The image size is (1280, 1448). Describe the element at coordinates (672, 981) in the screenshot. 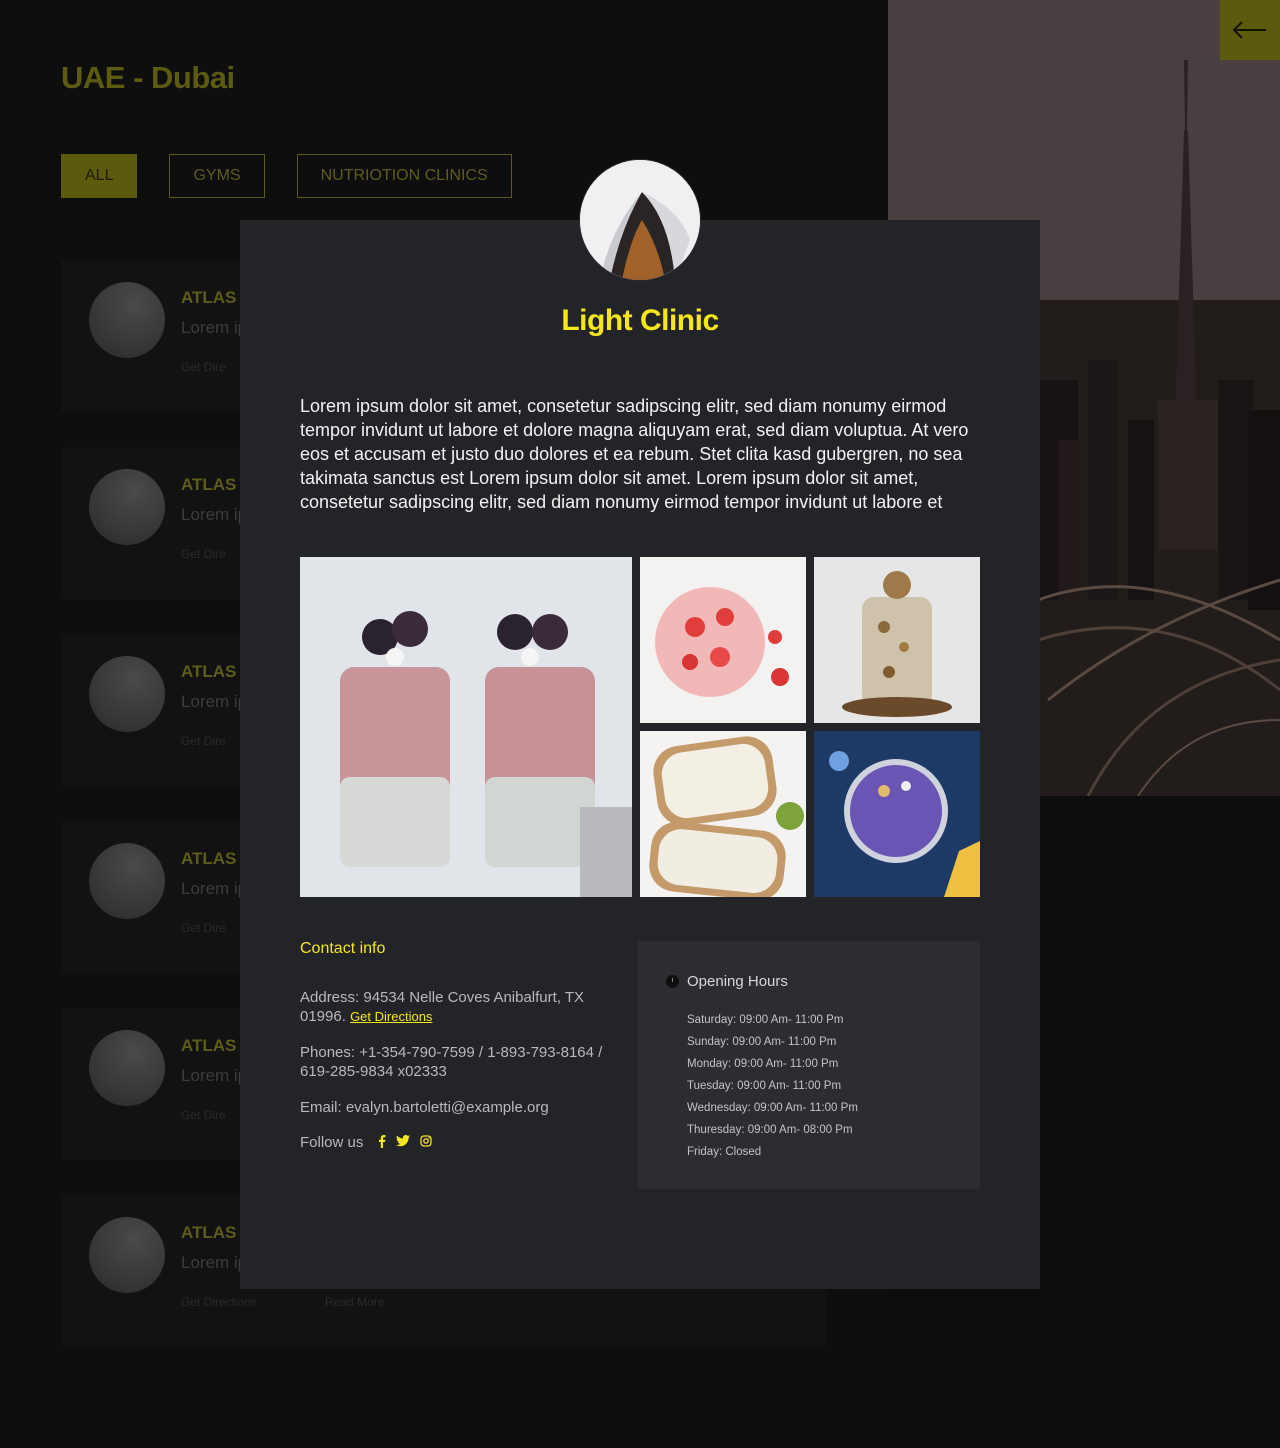

I see `clock-icon` at that location.